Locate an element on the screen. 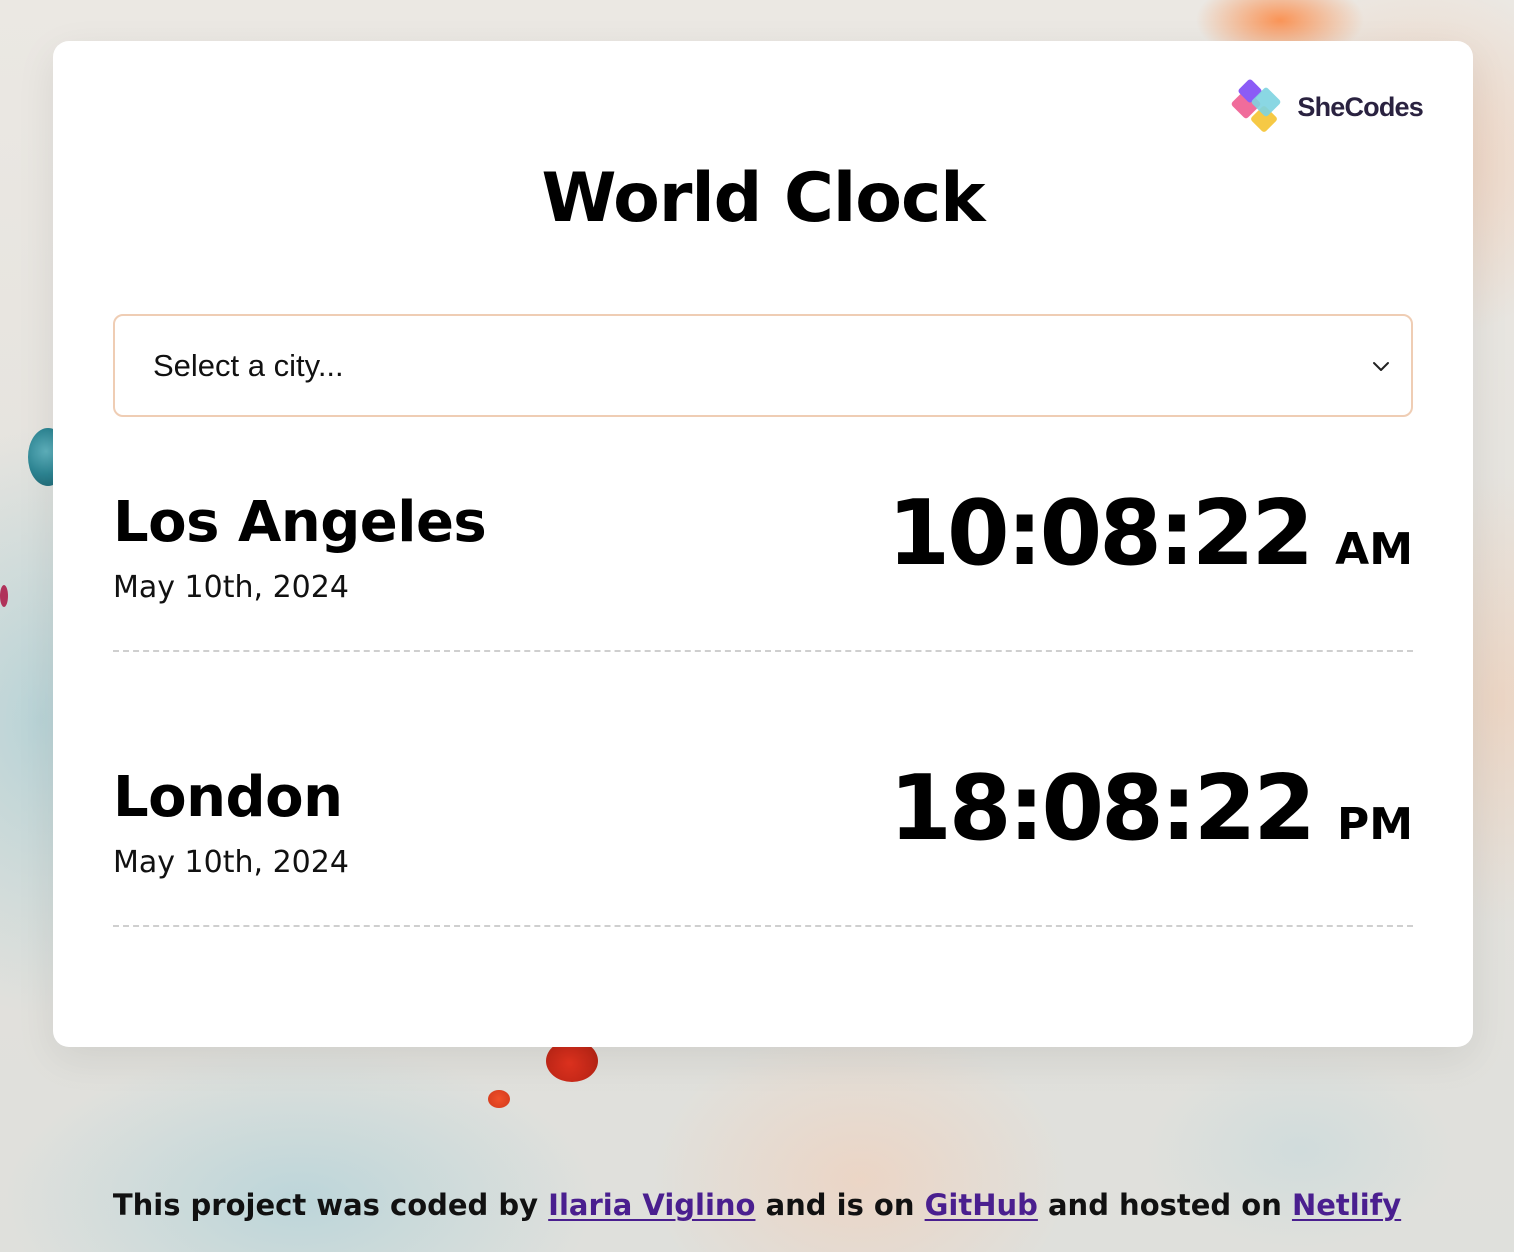 The width and height of the screenshot is (1514, 1252). time-period: PM is located at coordinates (1374, 824).